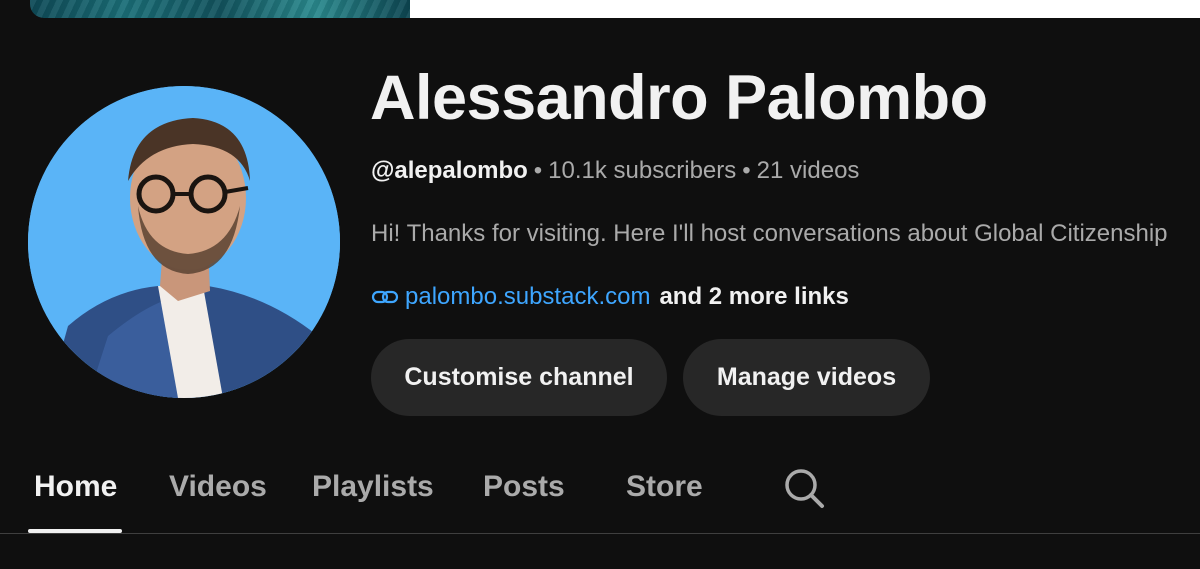  What do you see at coordinates (519, 377) in the screenshot?
I see `customise-channel-button: Customise channel` at bounding box center [519, 377].